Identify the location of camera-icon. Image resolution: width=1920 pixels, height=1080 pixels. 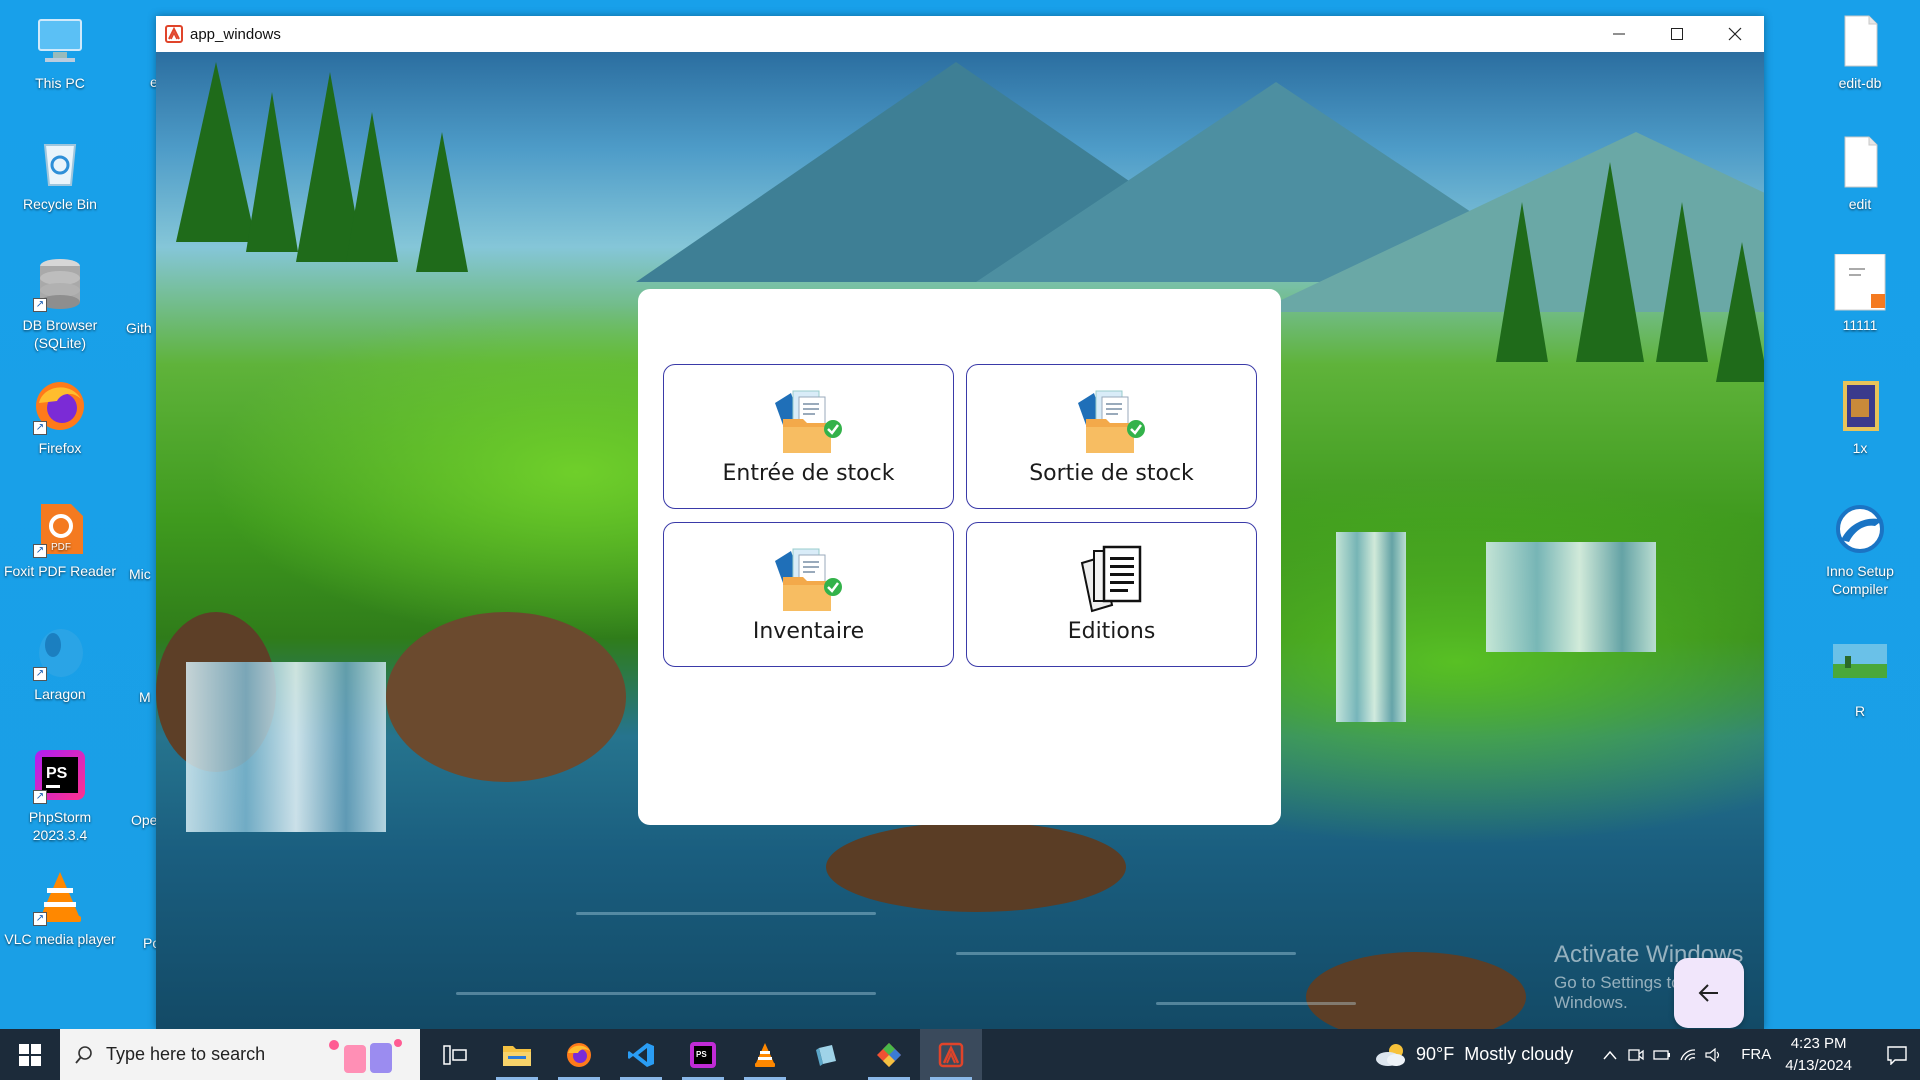
(1636, 1054).